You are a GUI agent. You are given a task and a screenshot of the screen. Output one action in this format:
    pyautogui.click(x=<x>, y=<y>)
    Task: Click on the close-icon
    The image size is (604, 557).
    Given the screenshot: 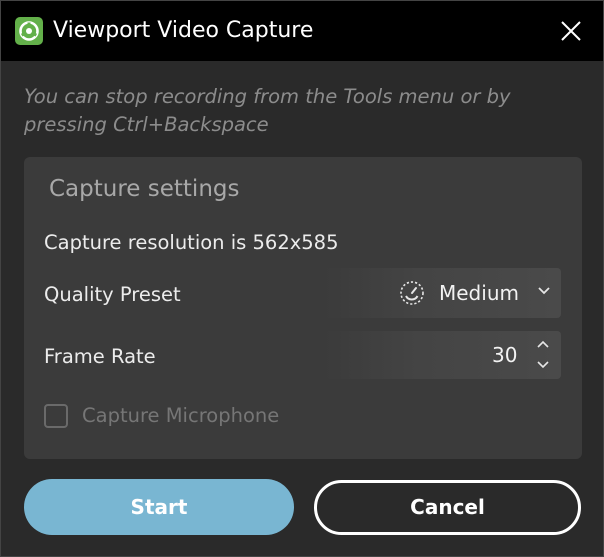 What is the action you would take?
    pyautogui.click(x=571, y=31)
    